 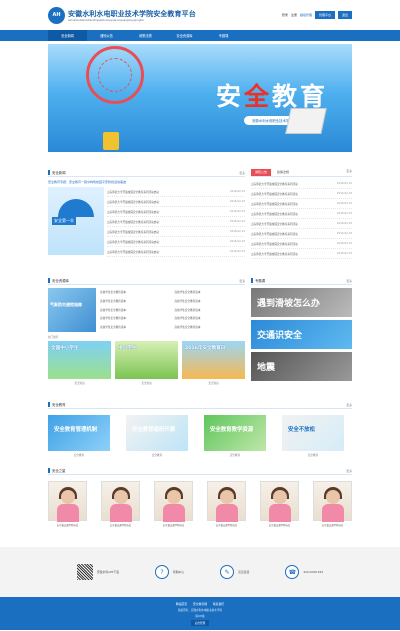 What do you see at coordinates (242, 173) in the screenshot?
I see `news-more-link: 更多` at bounding box center [242, 173].